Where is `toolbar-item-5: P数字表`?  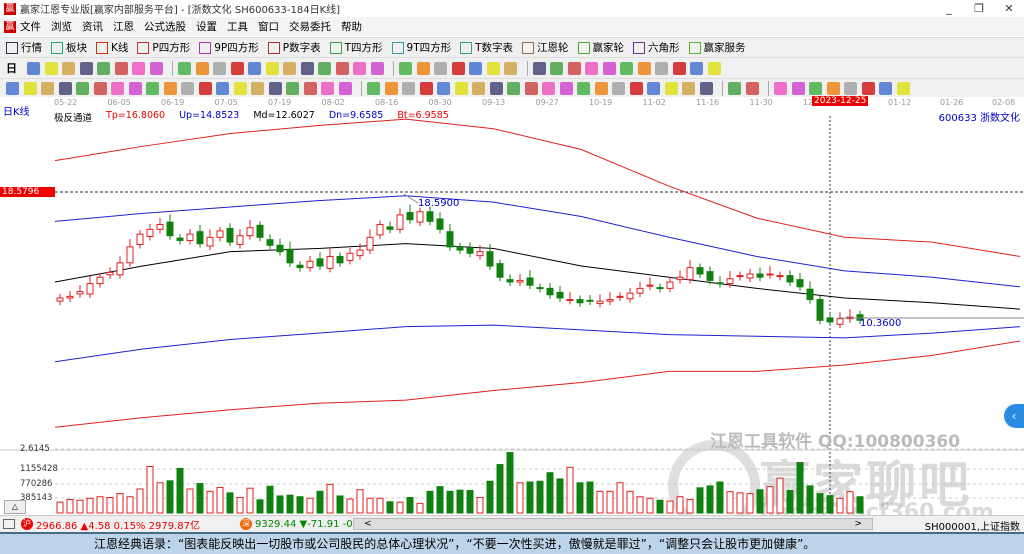 toolbar-item-5: P数字表 is located at coordinates (294, 47).